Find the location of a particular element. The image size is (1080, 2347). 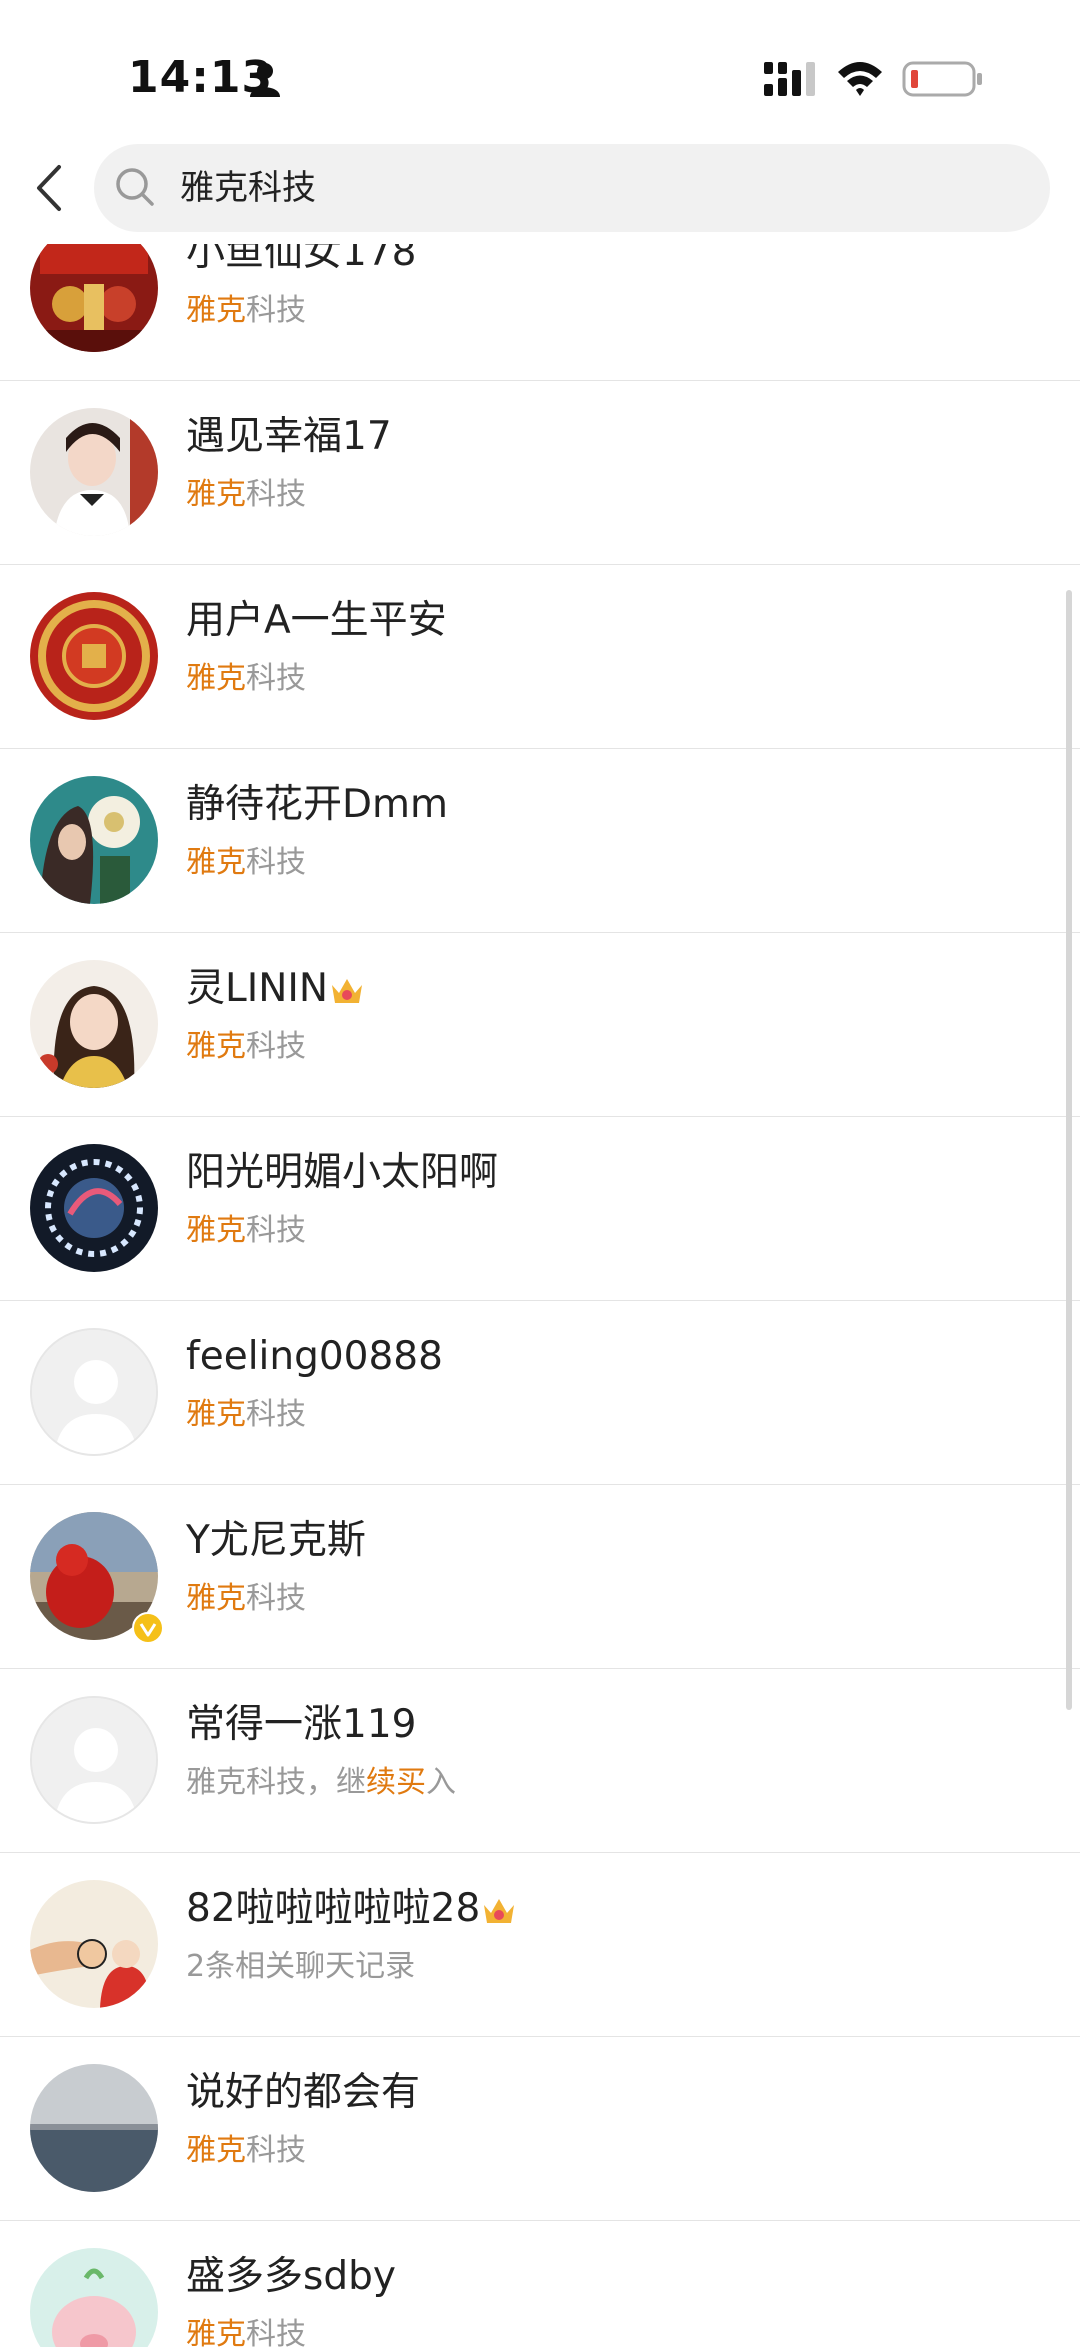

list-item: 小鱼仙女178 雅克科技 is located at coordinates (540, 312).